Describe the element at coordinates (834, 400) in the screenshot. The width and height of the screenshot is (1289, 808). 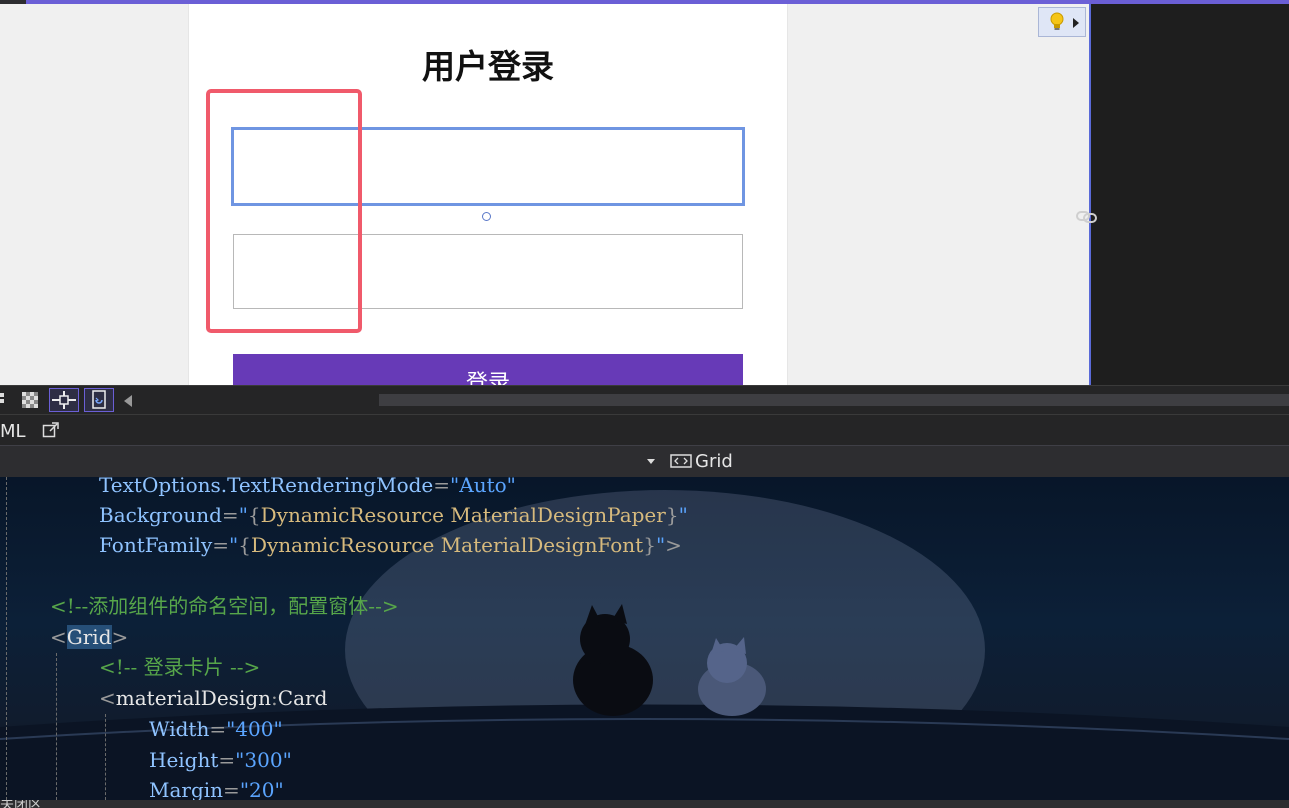
I see `horizontal-scrollbar` at that location.